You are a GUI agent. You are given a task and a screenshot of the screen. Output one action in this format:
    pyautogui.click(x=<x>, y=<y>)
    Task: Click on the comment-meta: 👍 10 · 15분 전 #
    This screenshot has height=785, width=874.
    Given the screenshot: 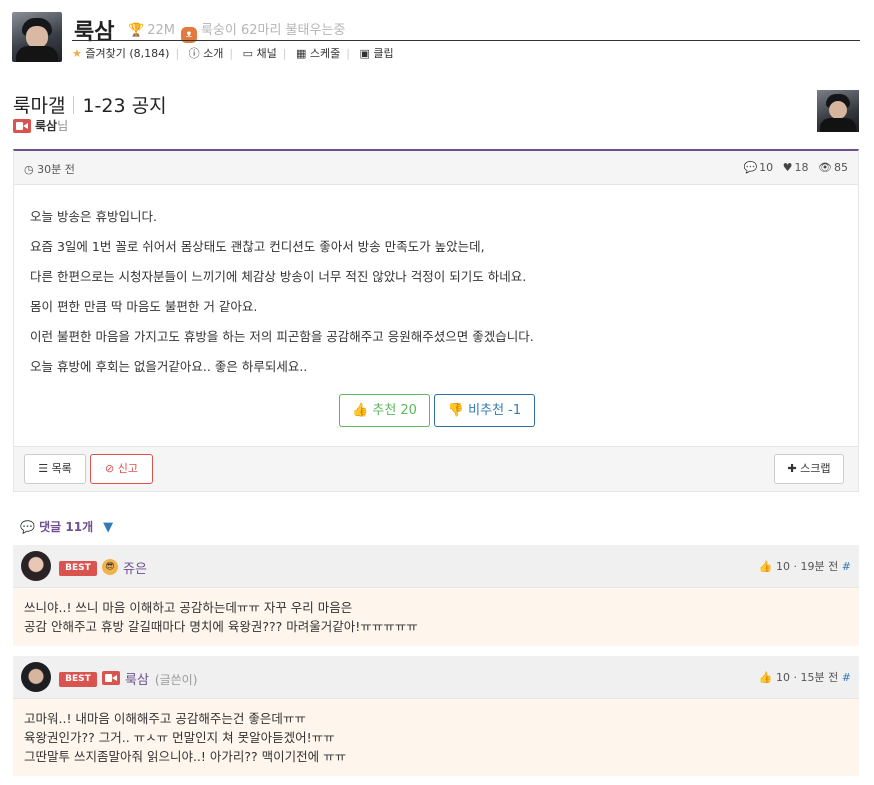 What is the action you would take?
    pyautogui.click(x=804, y=677)
    